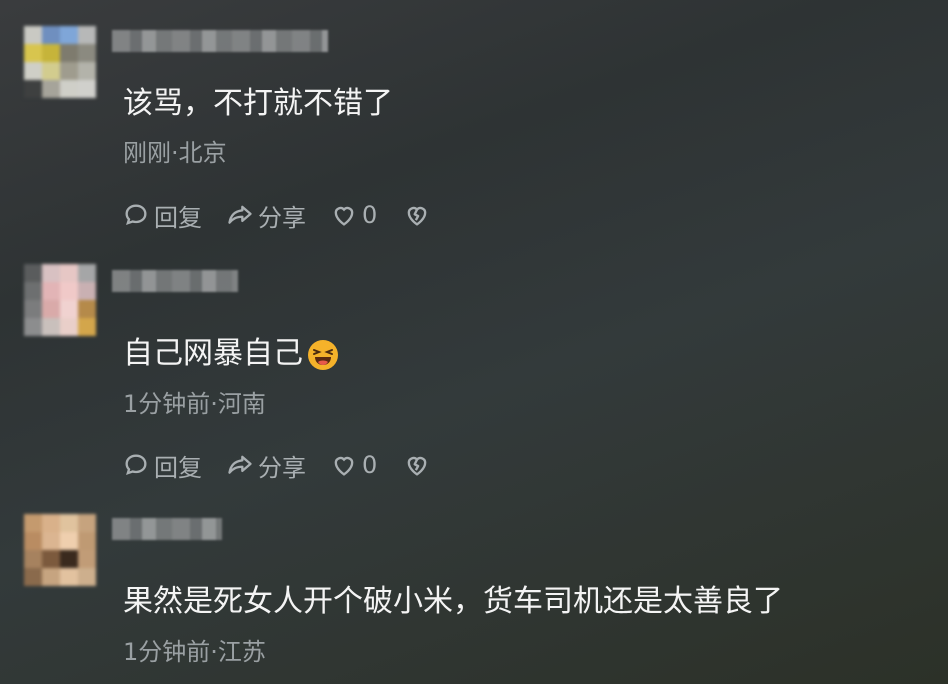  I want to click on comment-meta: 刚刚·北京, so click(175, 153).